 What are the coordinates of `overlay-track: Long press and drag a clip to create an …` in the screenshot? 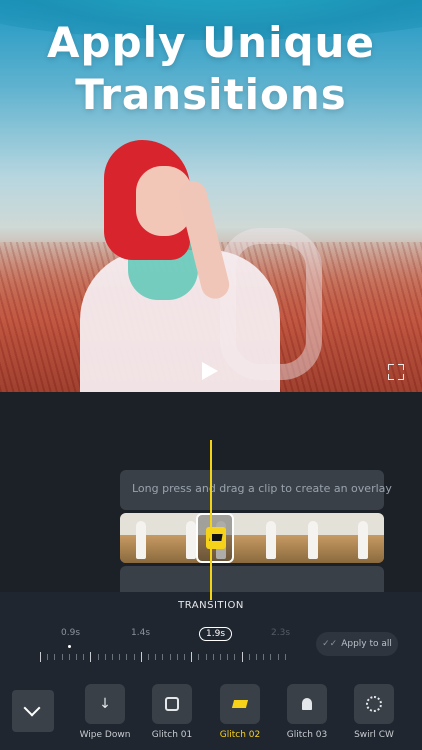 It's located at (256, 490).